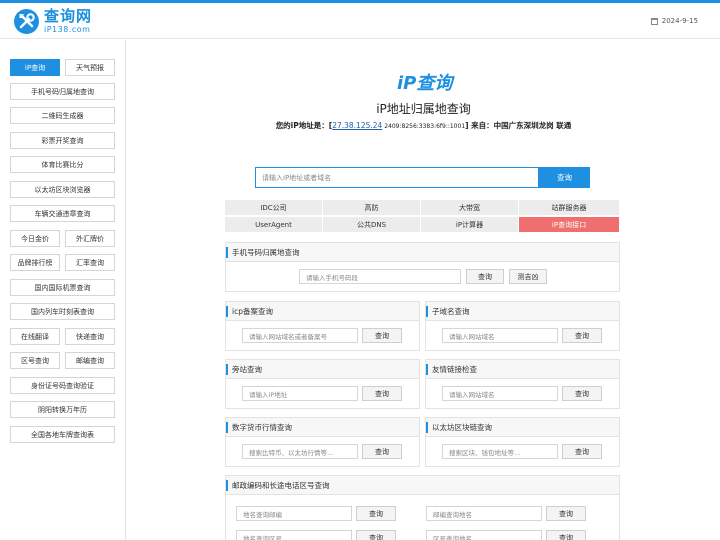 This screenshot has height=540, width=720. I want to click on place-to-areacode-button: 查询, so click(376, 535).